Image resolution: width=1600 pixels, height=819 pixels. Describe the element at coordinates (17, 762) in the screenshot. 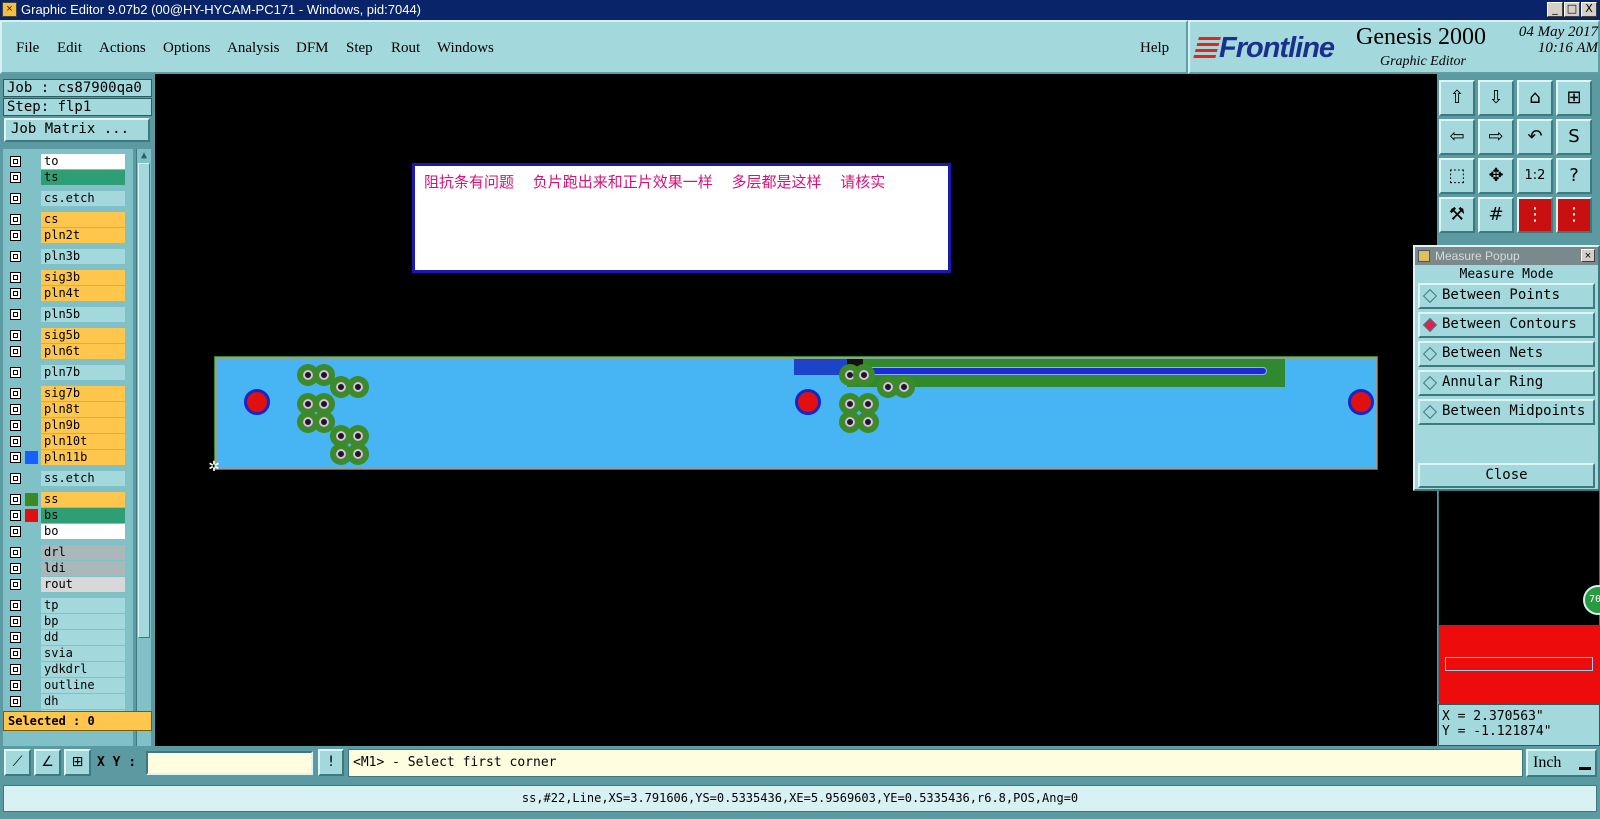

I see `snap-icon: ⟋` at that location.